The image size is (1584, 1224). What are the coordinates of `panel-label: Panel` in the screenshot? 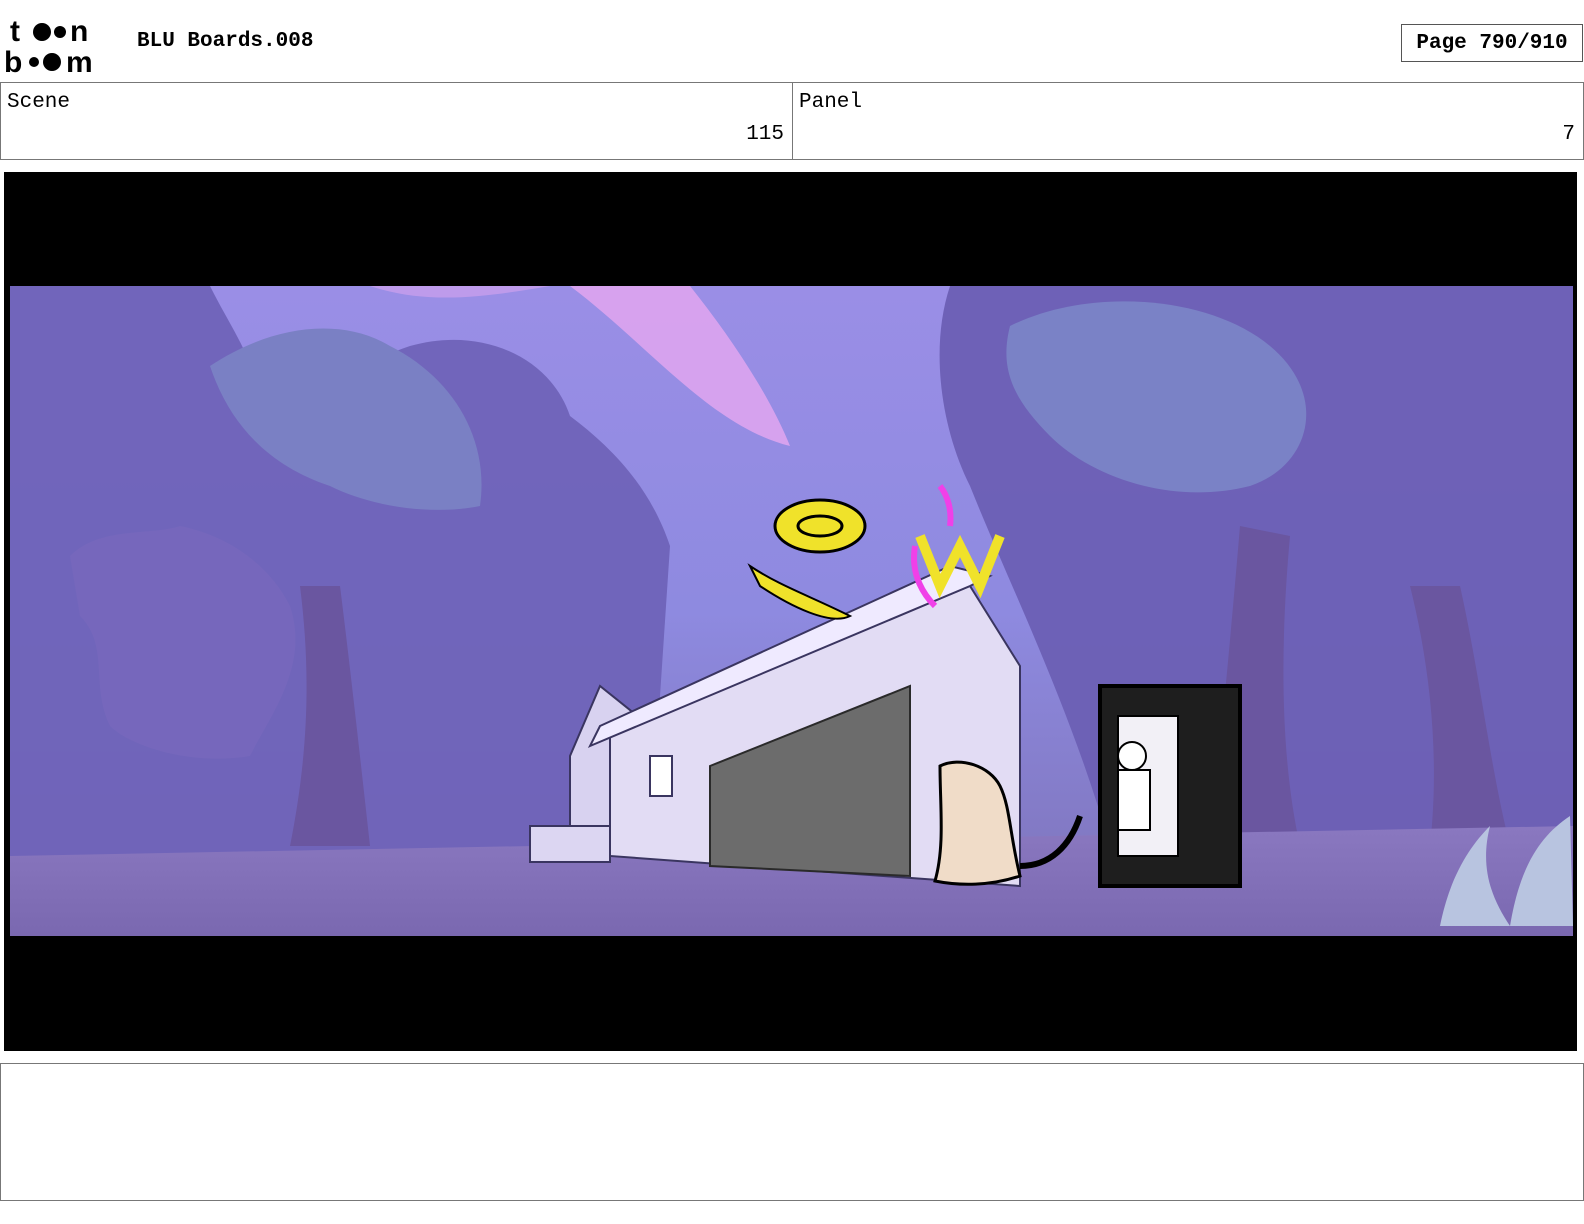 It's located at (831, 102).